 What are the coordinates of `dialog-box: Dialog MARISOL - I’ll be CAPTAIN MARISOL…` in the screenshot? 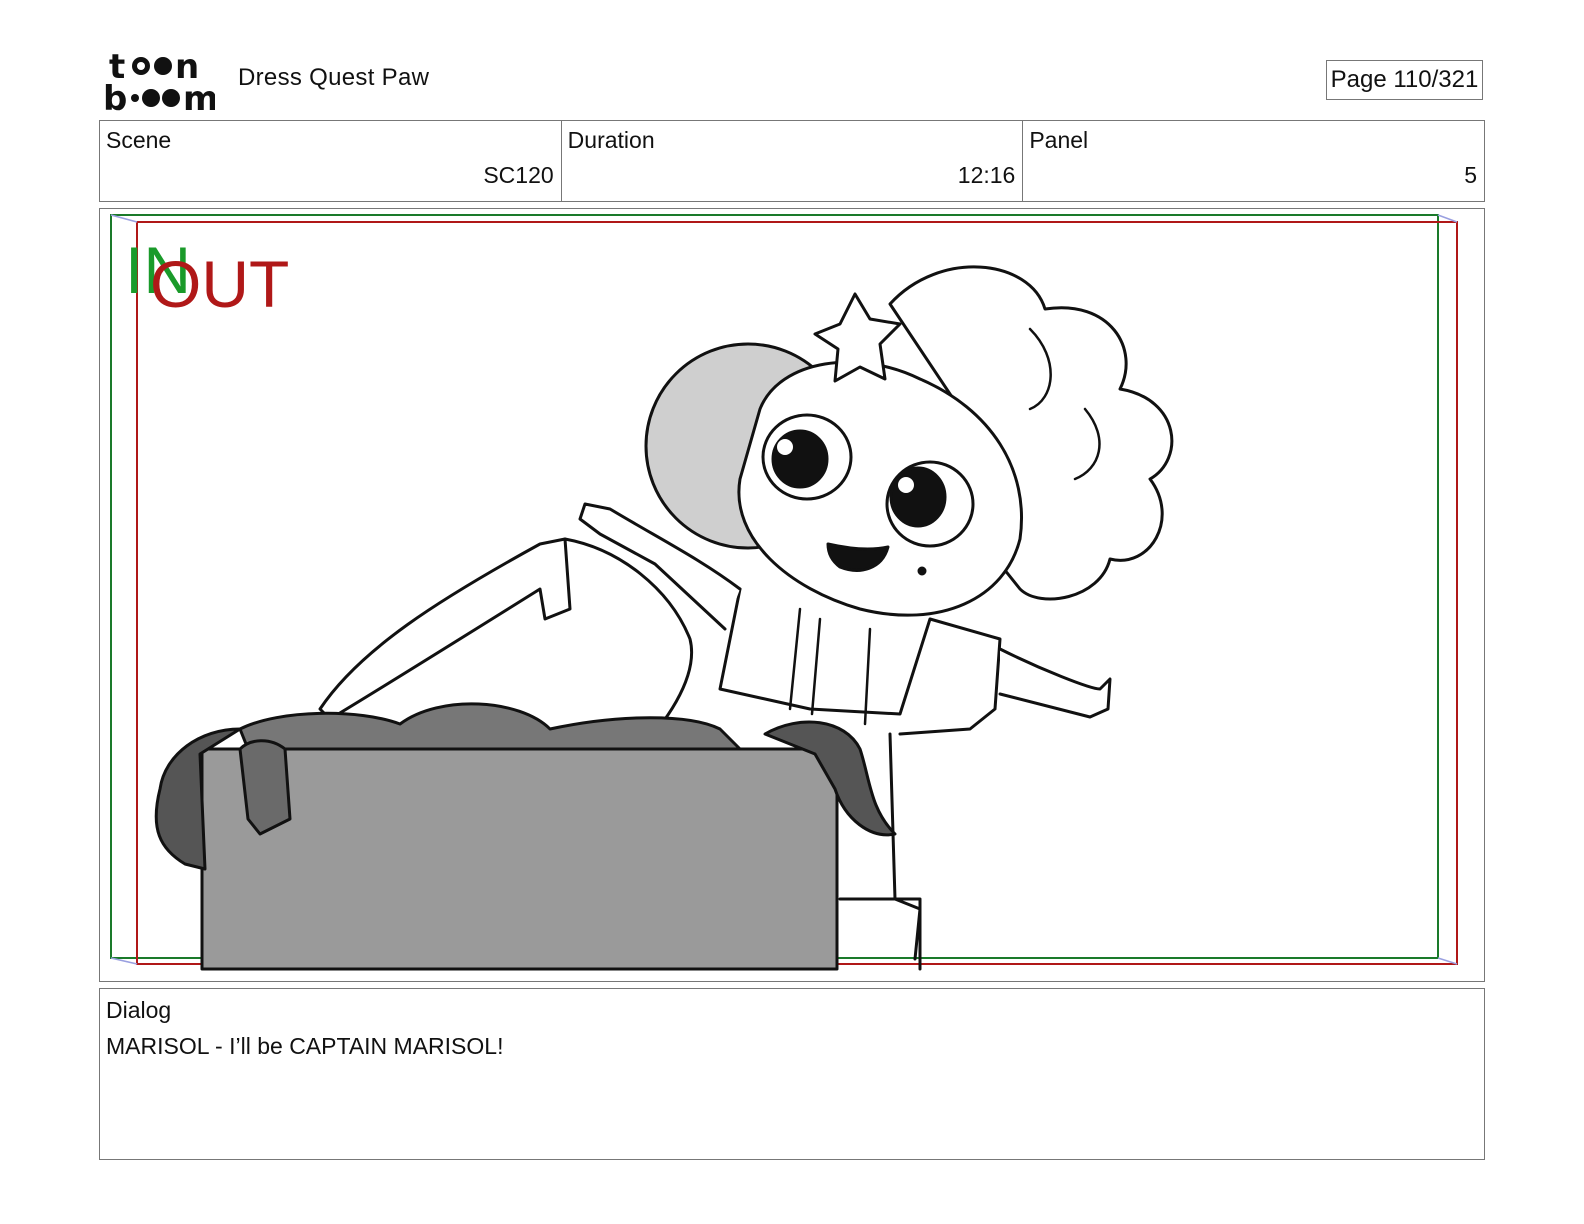 It's located at (792, 1074).